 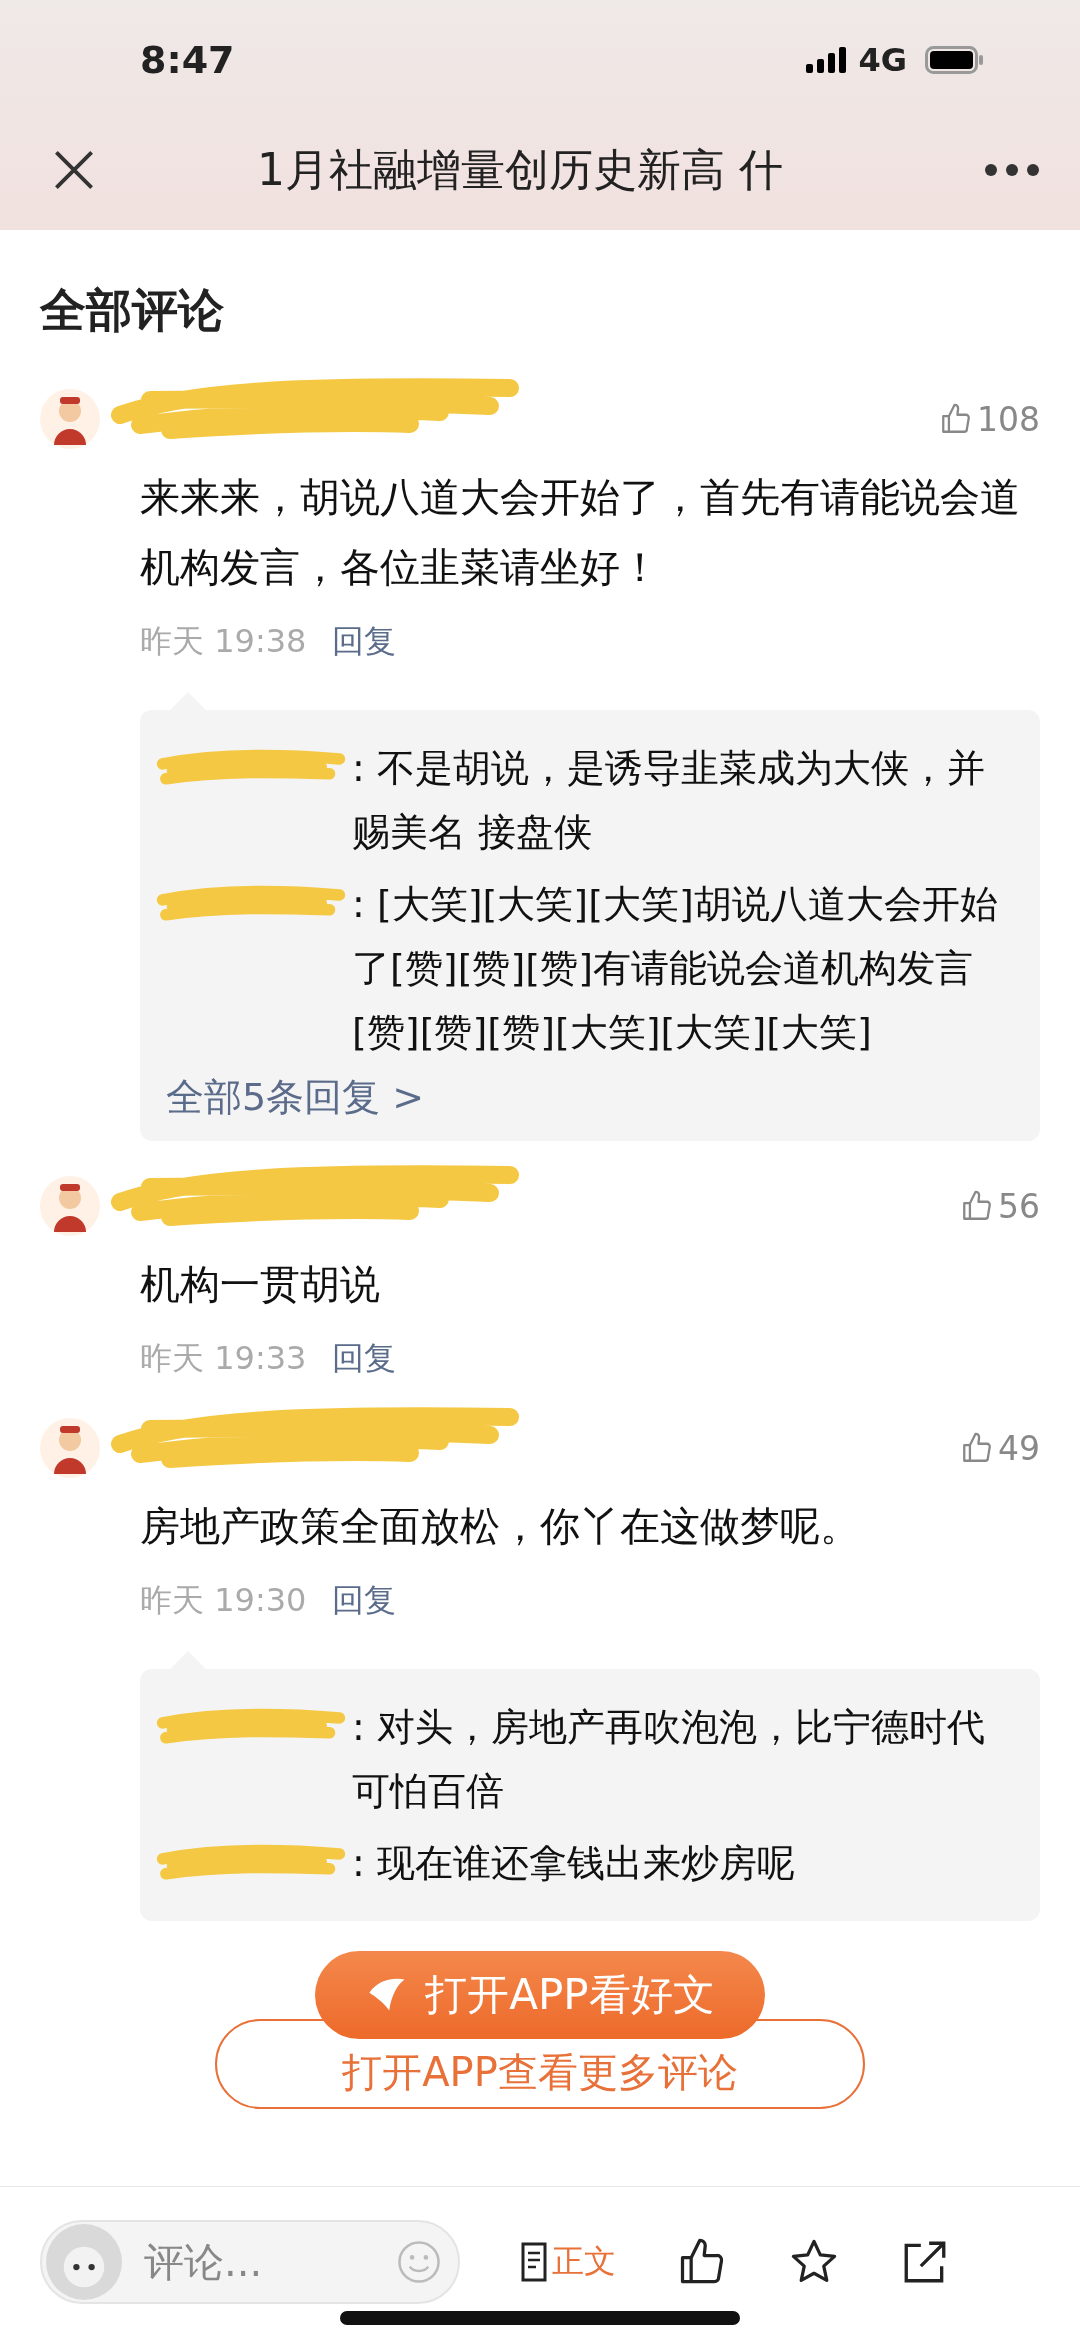 What do you see at coordinates (223, 641) in the screenshot?
I see `comment-time: 昨天 19:38` at bounding box center [223, 641].